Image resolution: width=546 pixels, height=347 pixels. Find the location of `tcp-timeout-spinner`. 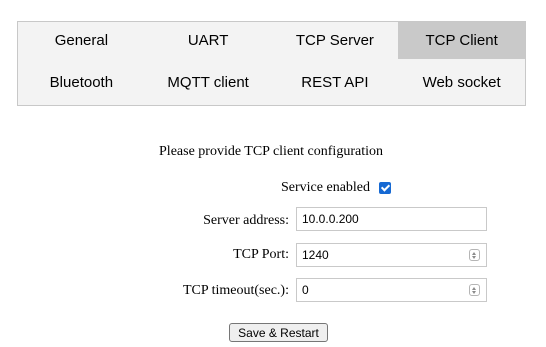

tcp-timeout-spinner is located at coordinates (474, 290).